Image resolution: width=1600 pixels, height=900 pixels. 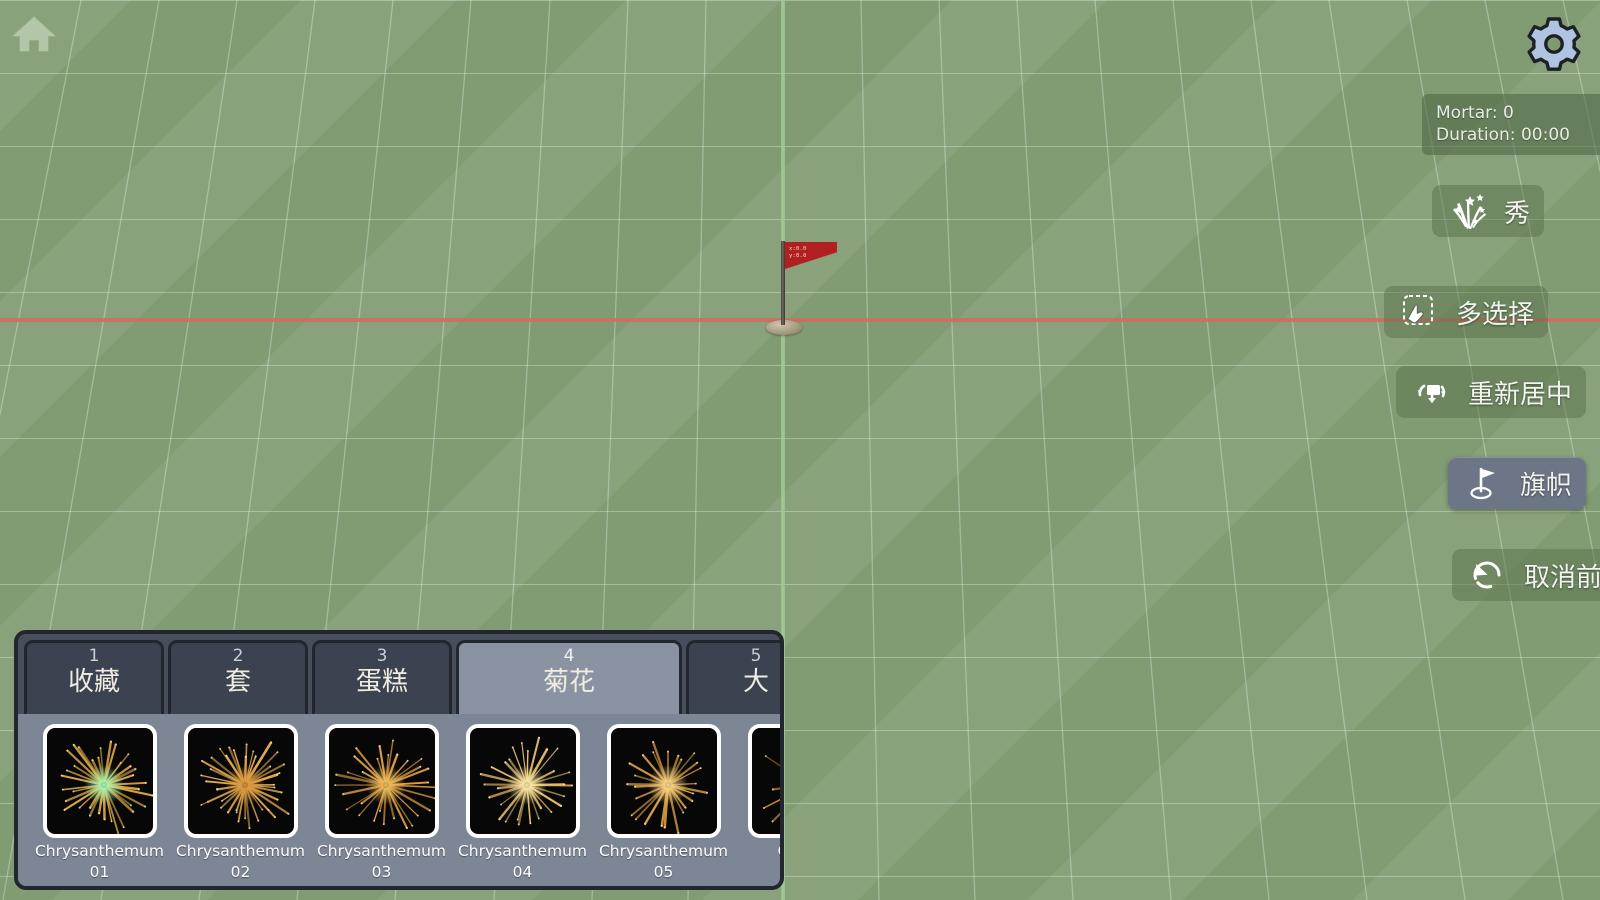 What do you see at coordinates (800, 320) in the screenshot?
I see `x-axis-line` at bounding box center [800, 320].